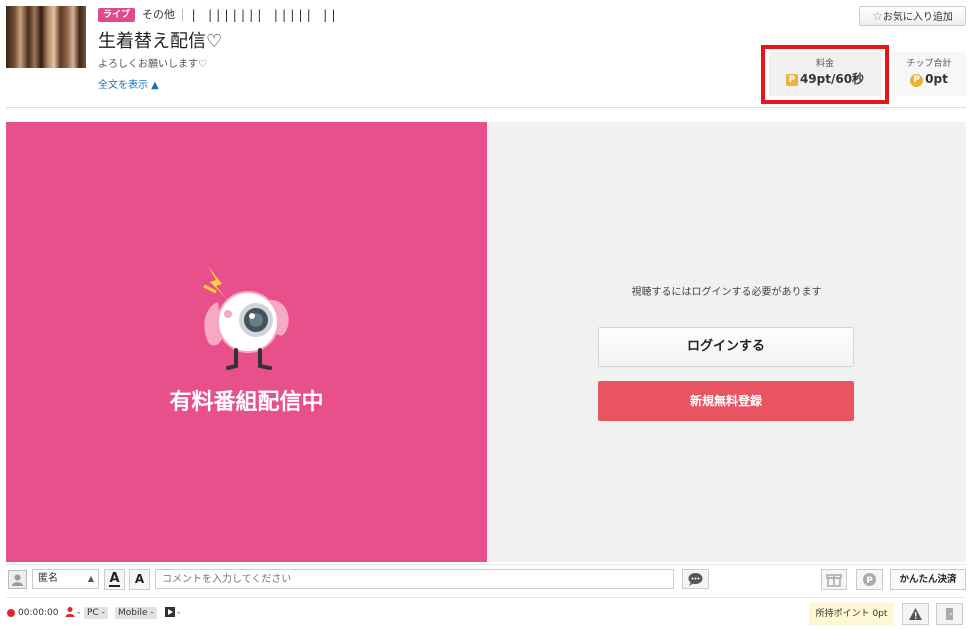 The image size is (972, 630). I want to click on dropdown-arrow-icon: ▲, so click(90, 578).